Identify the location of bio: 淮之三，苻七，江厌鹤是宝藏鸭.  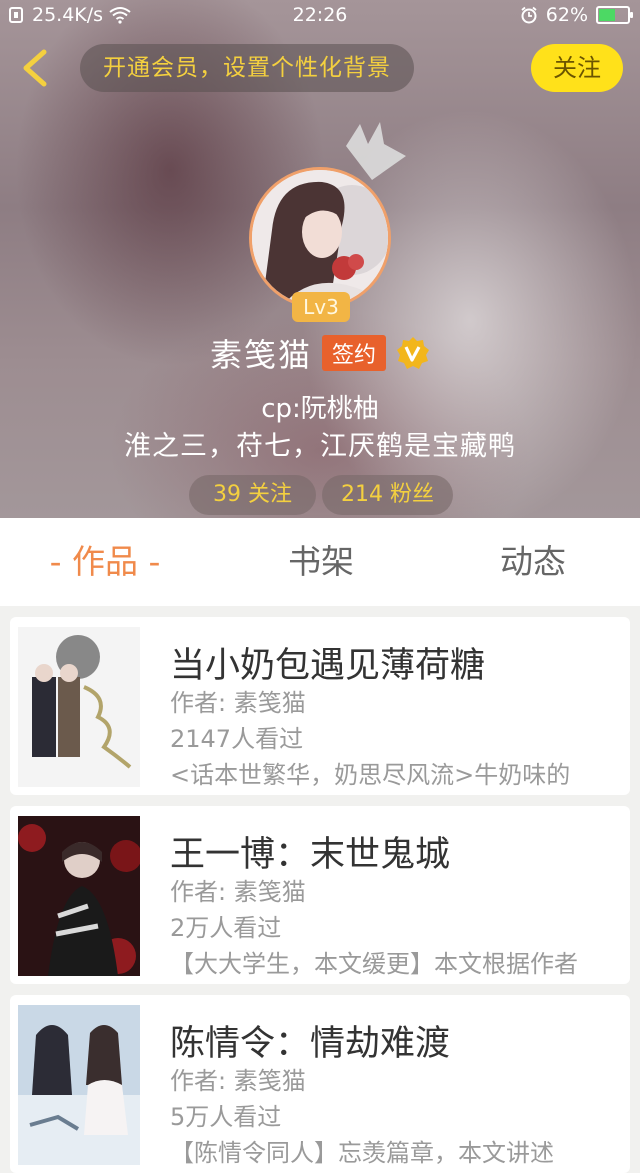
(320, 446).